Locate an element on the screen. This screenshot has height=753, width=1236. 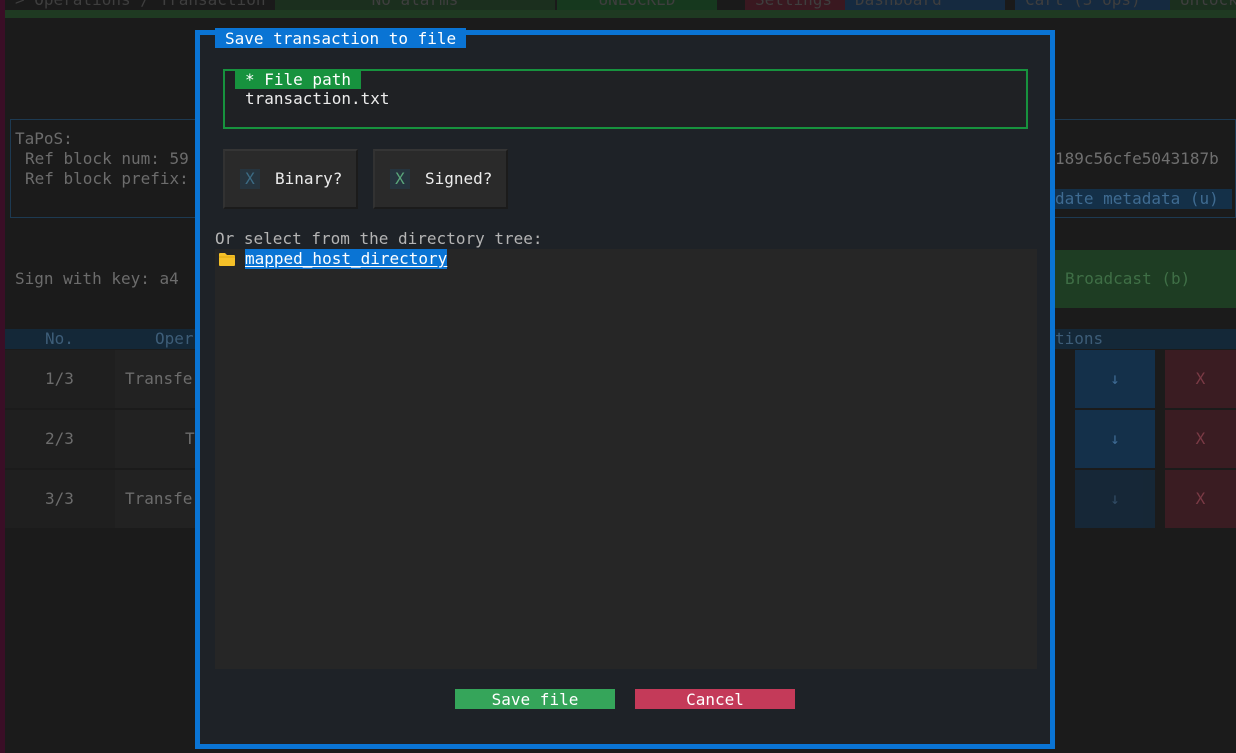
ref-block-prefix: Ref block prefix: is located at coordinates (107, 178).